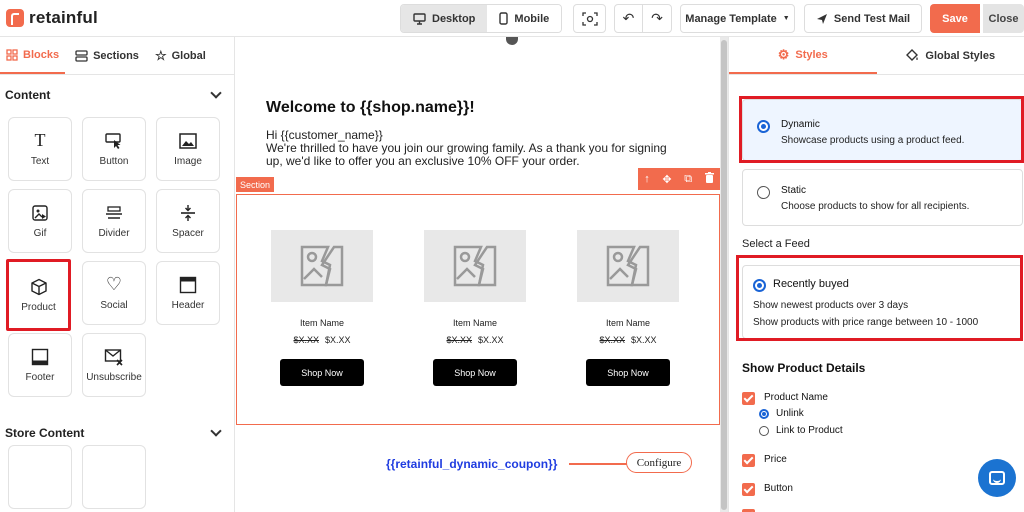  I want to click on tab-blocks: Blocks, so click(33, 55).